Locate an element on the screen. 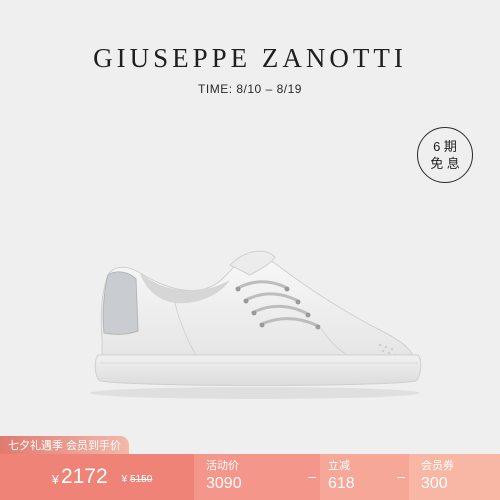  currency-symbol: ¥ is located at coordinates (55, 479).